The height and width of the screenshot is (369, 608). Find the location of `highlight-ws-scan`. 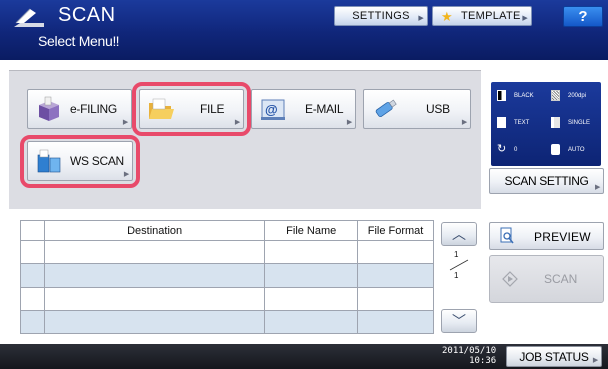

highlight-ws-scan is located at coordinates (80, 161).